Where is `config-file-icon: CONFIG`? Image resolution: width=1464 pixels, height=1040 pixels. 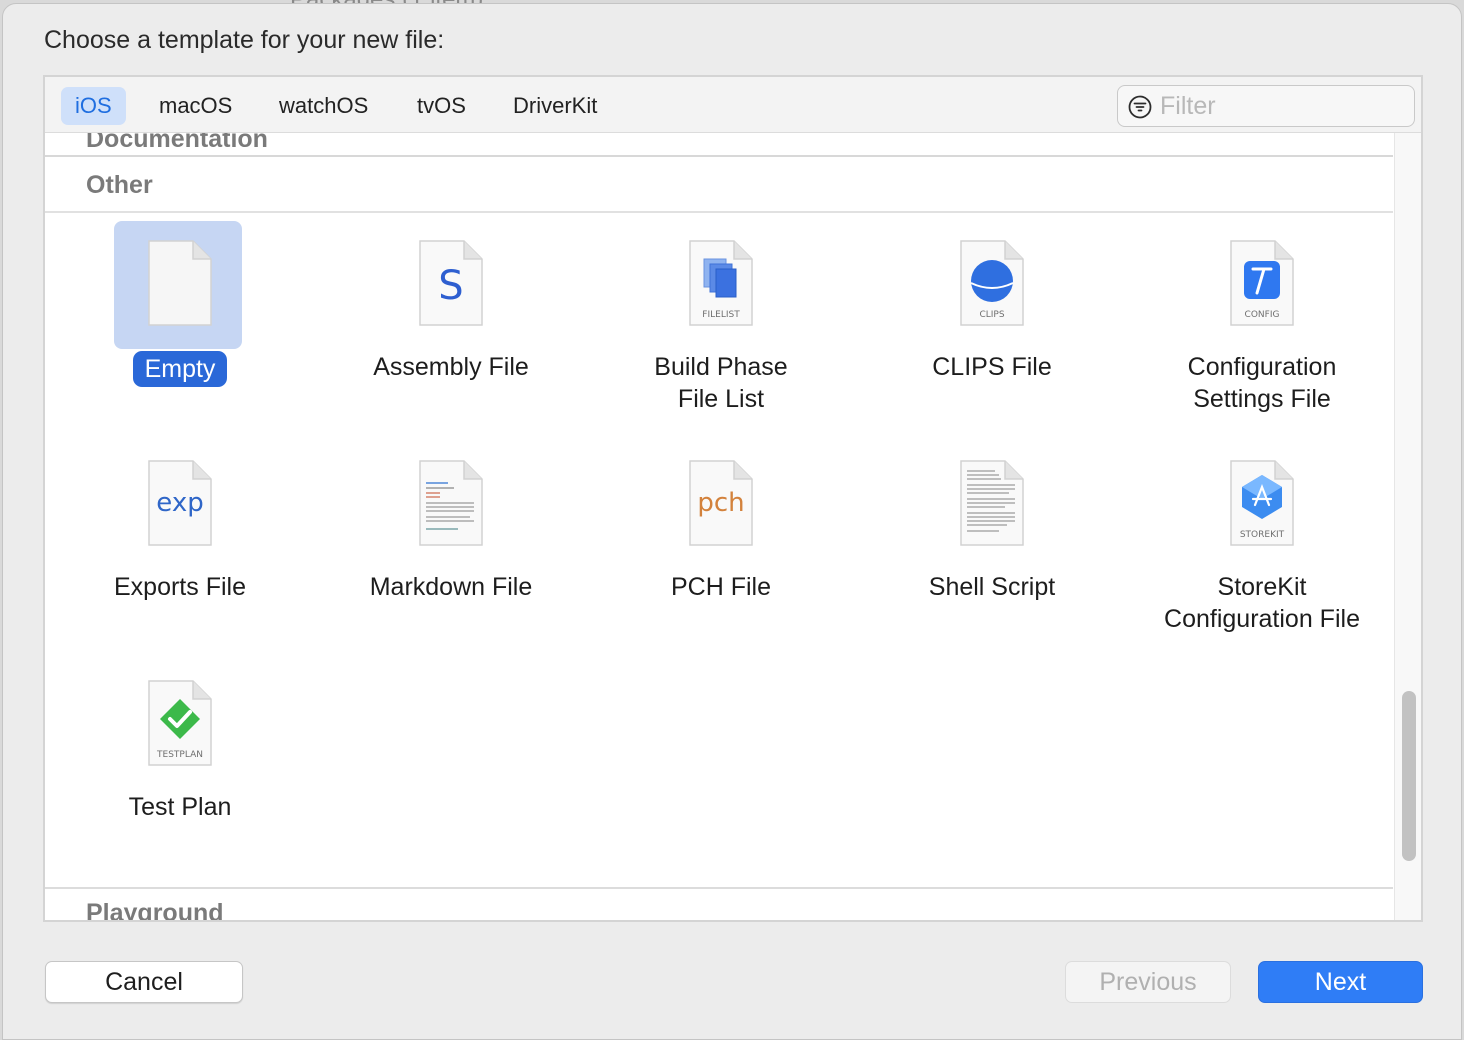 config-file-icon: CONFIG is located at coordinates (1262, 283).